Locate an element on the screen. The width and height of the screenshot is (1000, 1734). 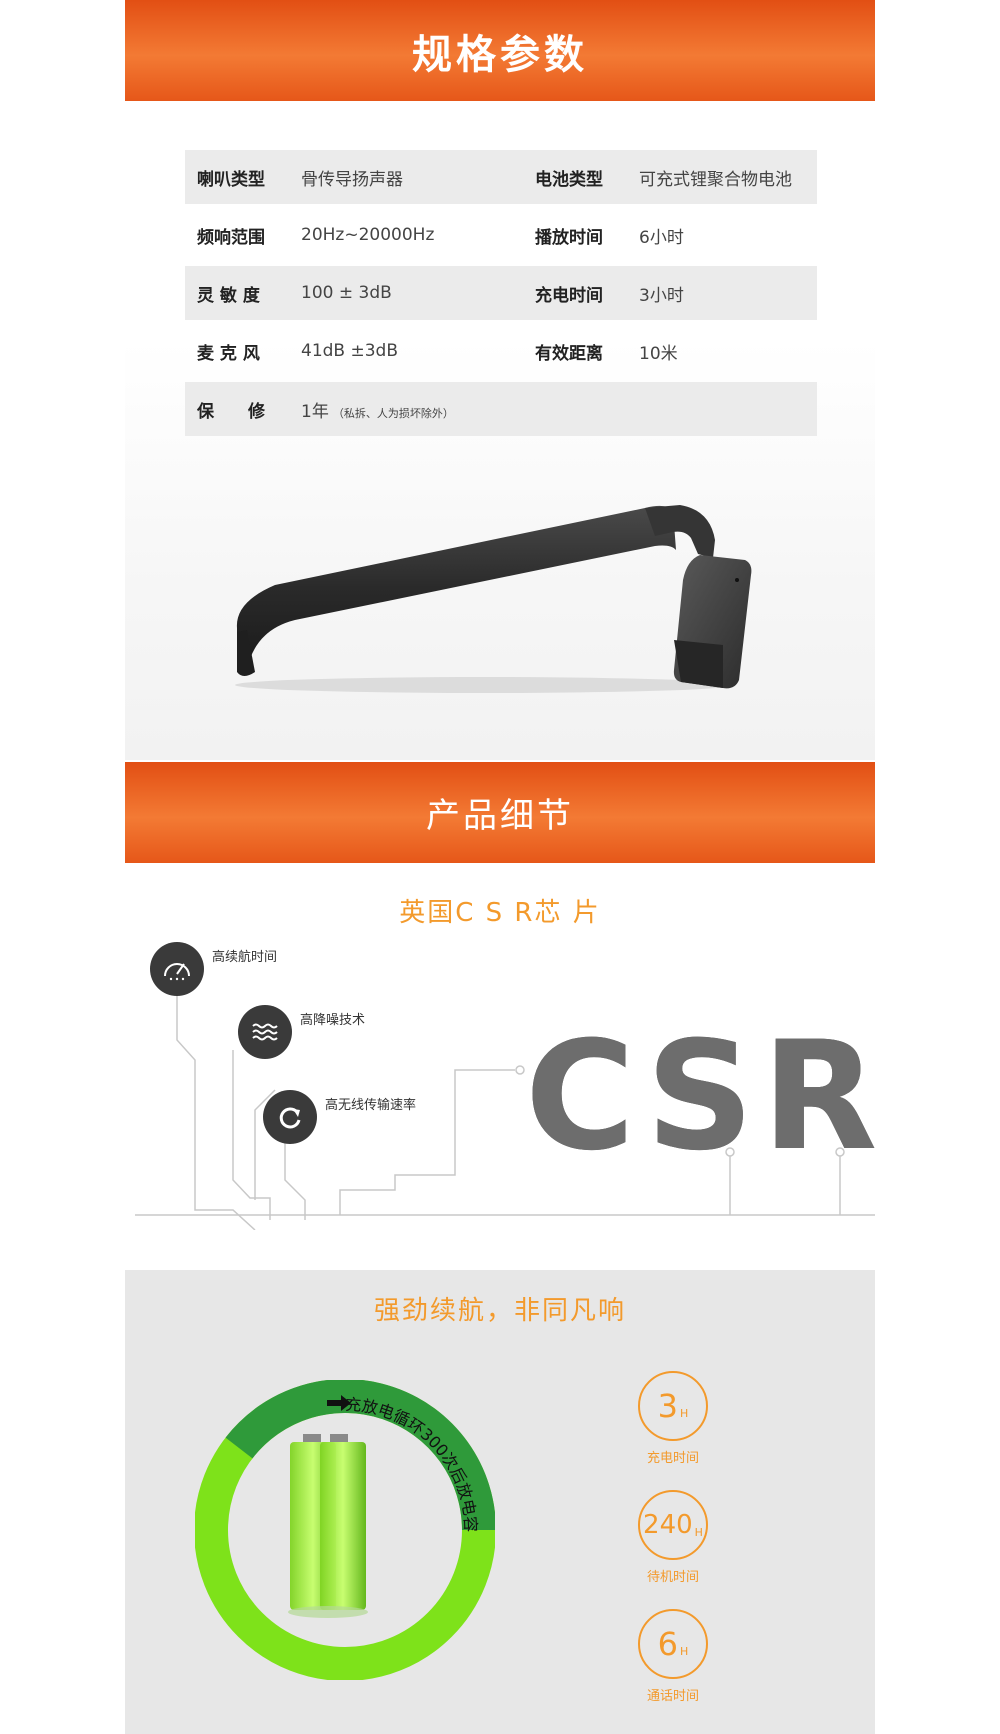
stat-label: 充电时间 is located at coordinates (672, 1458).